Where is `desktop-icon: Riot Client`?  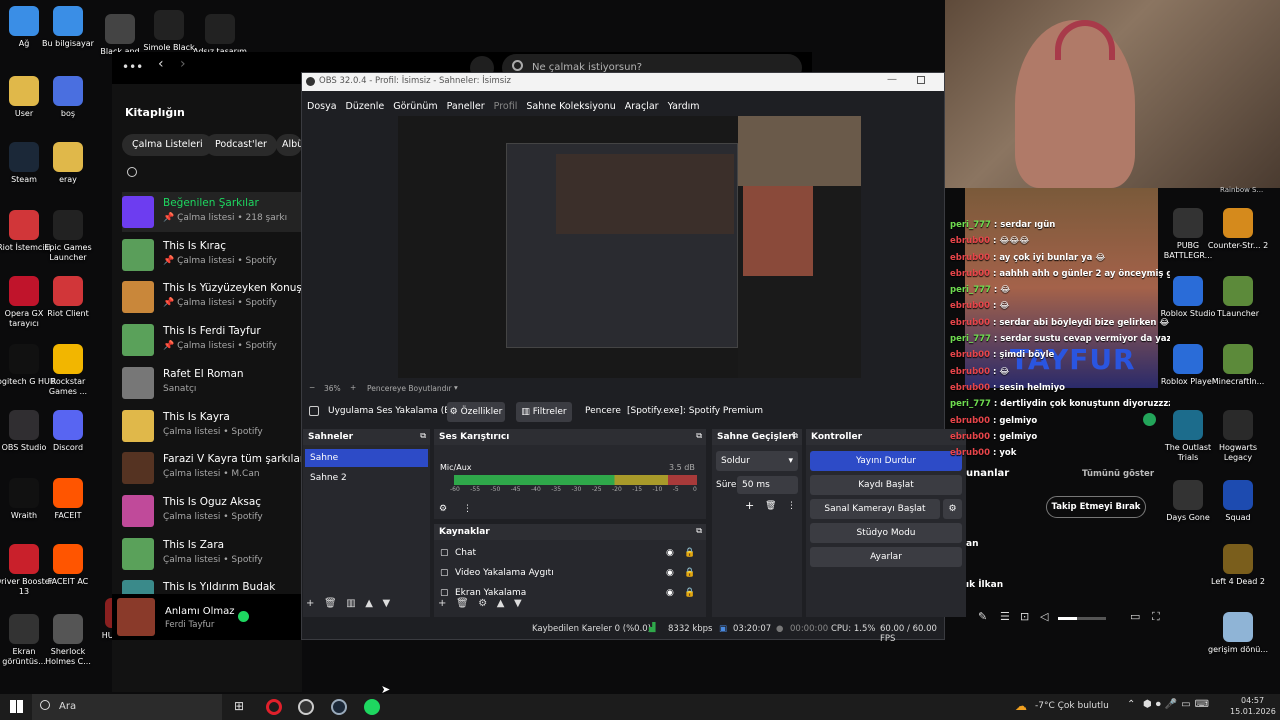 desktop-icon: Riot Client is located at coordinates (68, 297).